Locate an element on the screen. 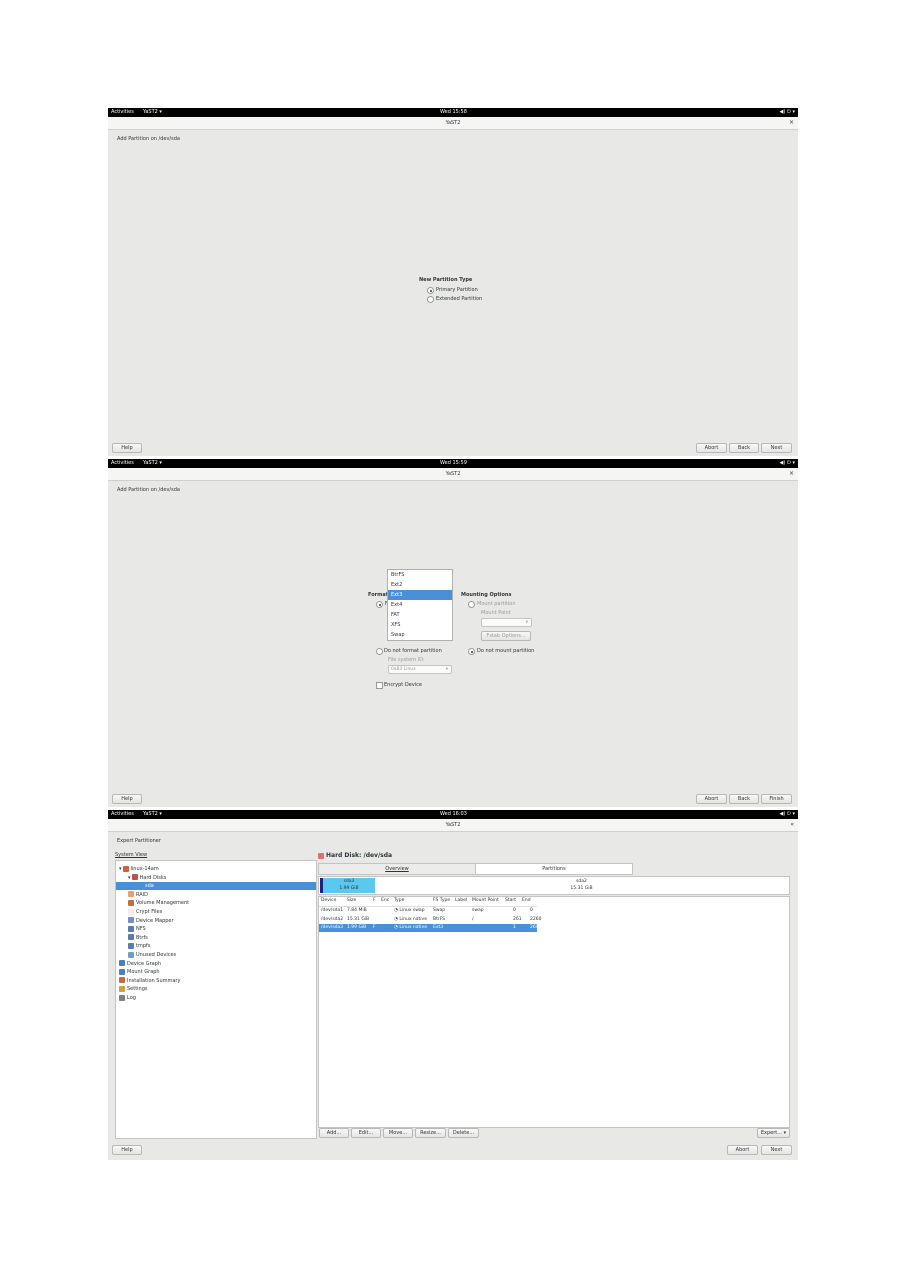 This screenshot has width=906, height=1280. mount-point-select: ▾ is located at coordinates (506, 622).